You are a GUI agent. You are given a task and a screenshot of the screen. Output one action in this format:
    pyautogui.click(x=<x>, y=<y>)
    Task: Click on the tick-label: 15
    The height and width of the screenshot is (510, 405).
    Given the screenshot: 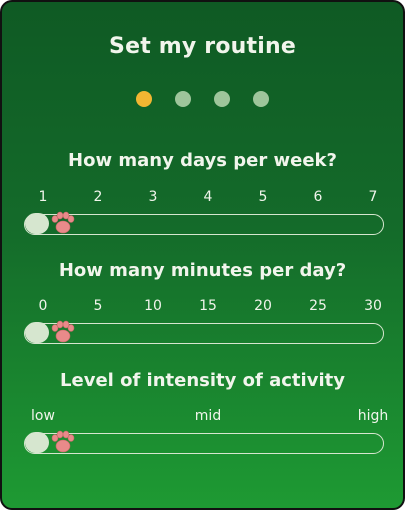 What is the action you would take?
    pyautogui.click(x=208, y=306)
    